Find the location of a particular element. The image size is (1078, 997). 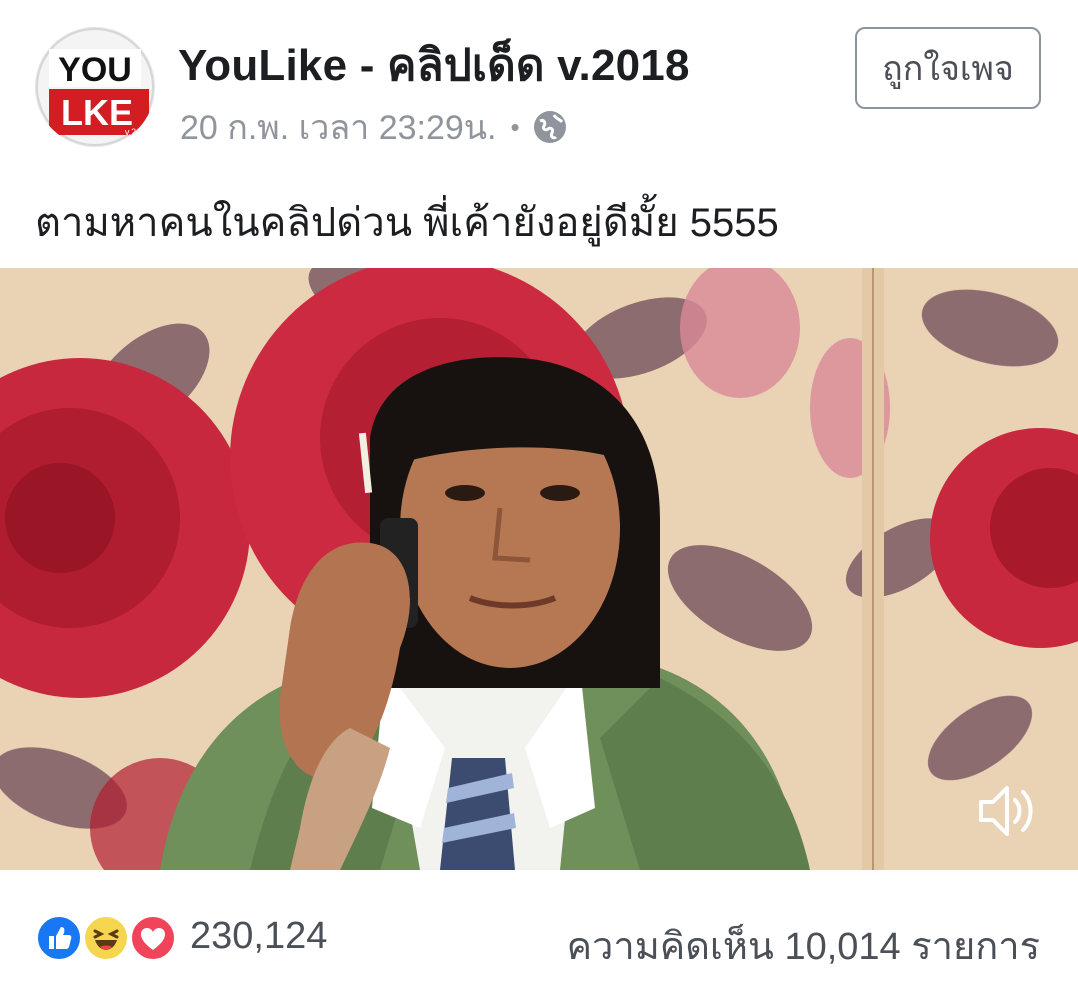

like-page-button: ถูกใจเพจ is located at coordinates (948, 68).